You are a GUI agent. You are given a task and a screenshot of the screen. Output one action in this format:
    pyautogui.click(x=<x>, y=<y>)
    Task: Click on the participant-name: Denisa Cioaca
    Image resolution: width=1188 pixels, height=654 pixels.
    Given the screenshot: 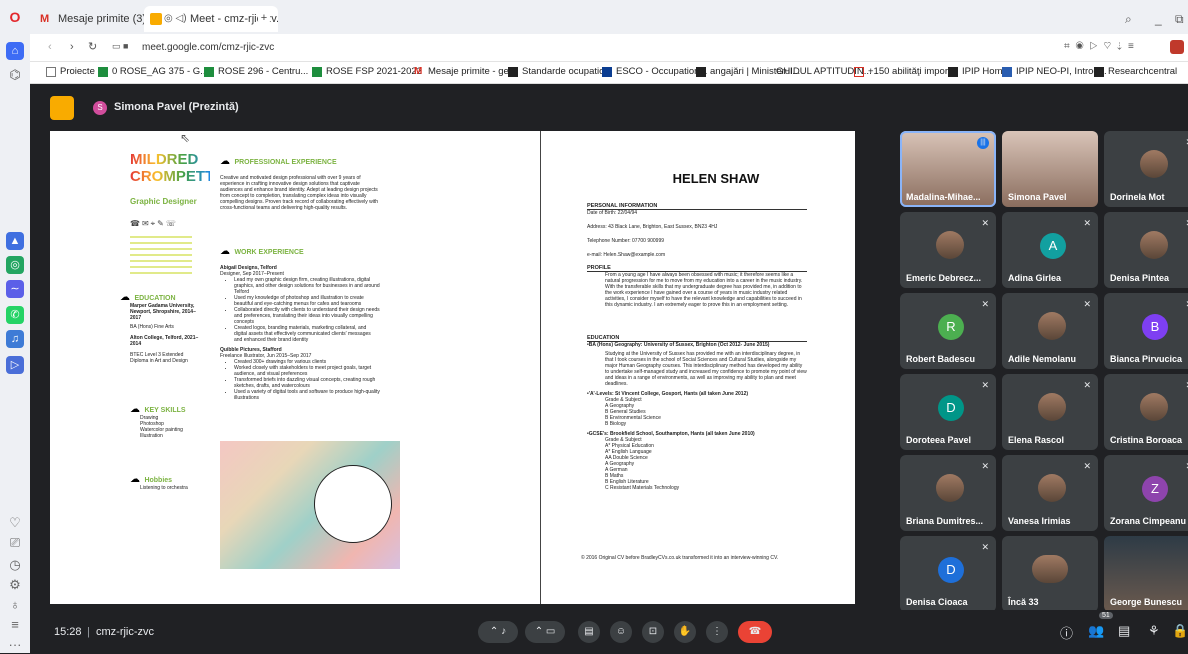 What is the action you would take?
    pyautogui.click(x=937, y=602)
    